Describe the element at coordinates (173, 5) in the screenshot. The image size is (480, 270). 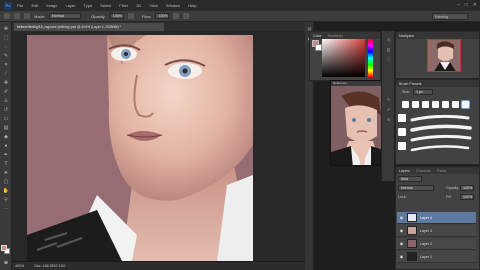
I see `menu-window: Window` at that location.